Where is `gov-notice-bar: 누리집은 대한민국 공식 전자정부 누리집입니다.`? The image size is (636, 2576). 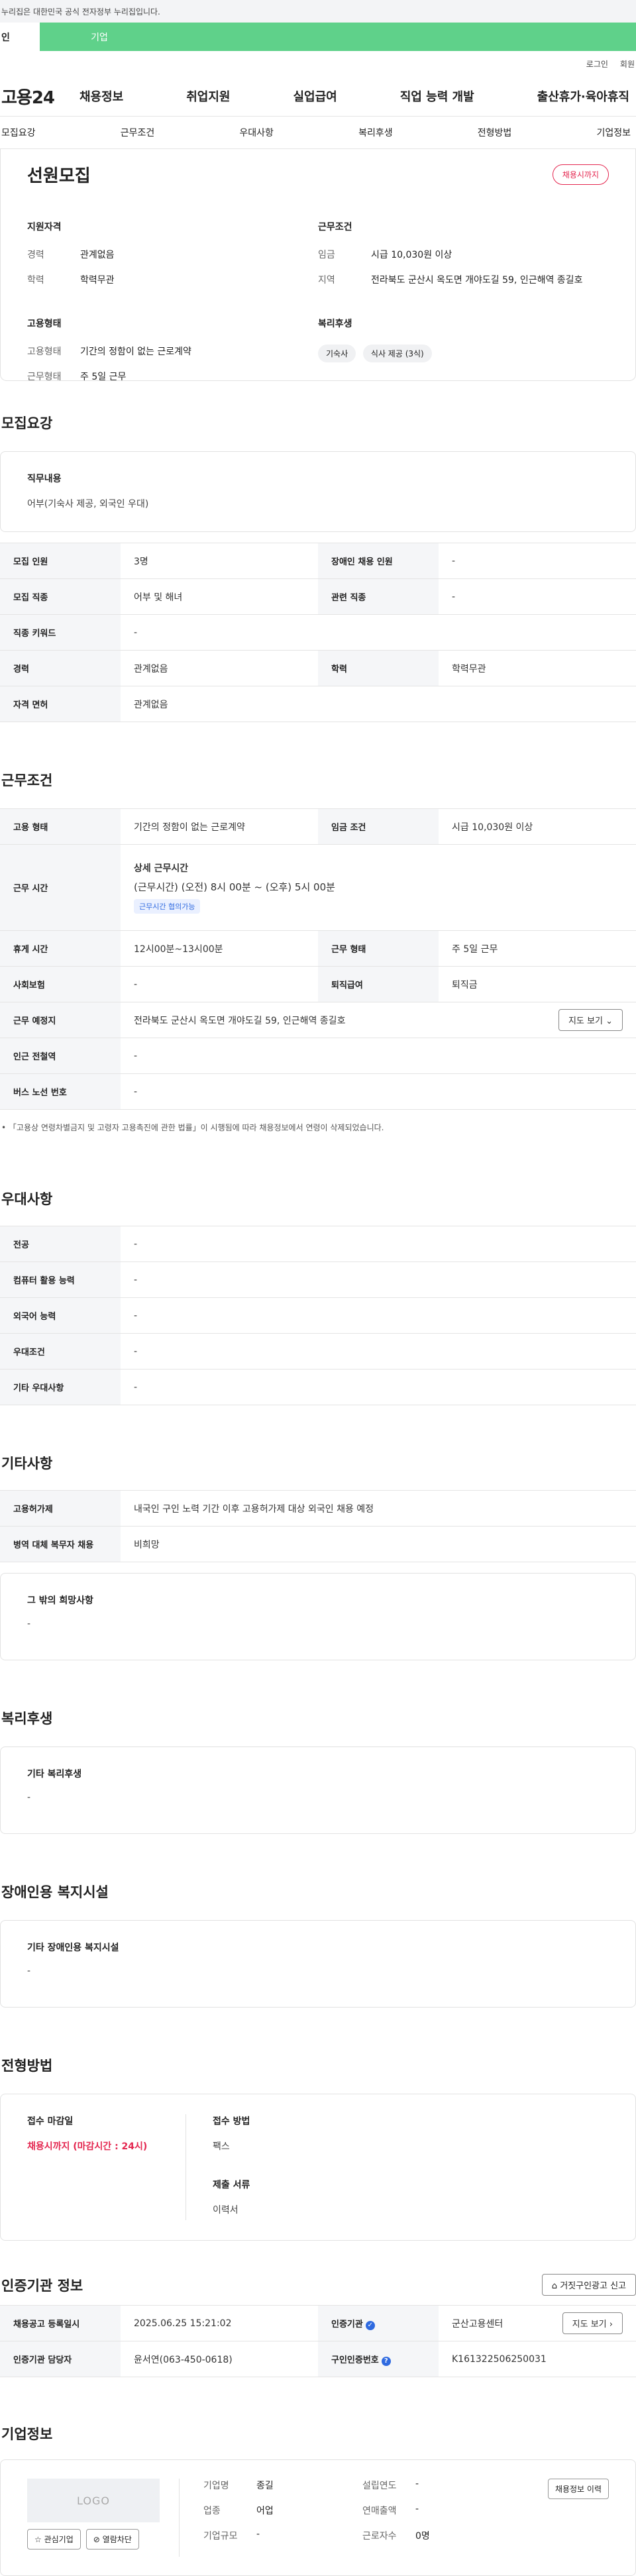
gov-notice-bar: 누리집은 대한민국 공식 전자정부 누리집입니다. is located at coordinates (318, 11).